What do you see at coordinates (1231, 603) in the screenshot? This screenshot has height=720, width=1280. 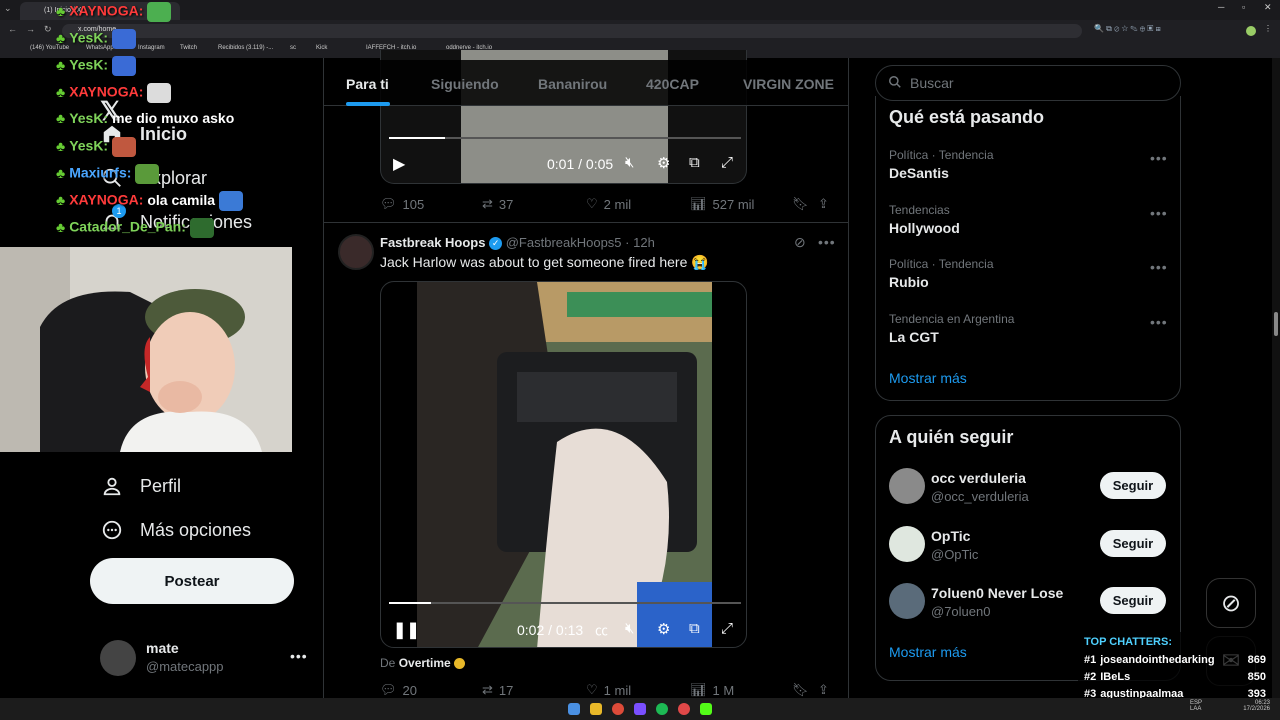 I see `grok-button: ⊘` at bounding box center [1231, 603].